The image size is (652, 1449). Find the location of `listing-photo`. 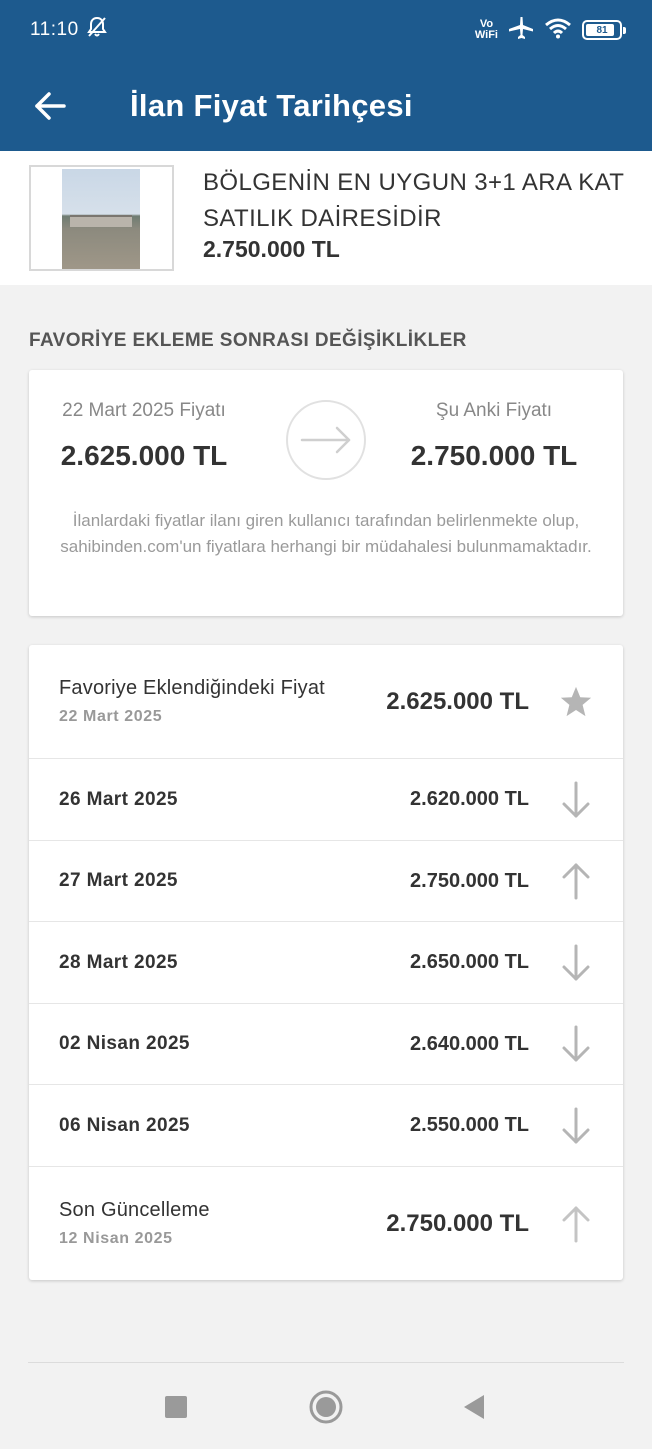

listing-photo is located at coordinates (101, 219).